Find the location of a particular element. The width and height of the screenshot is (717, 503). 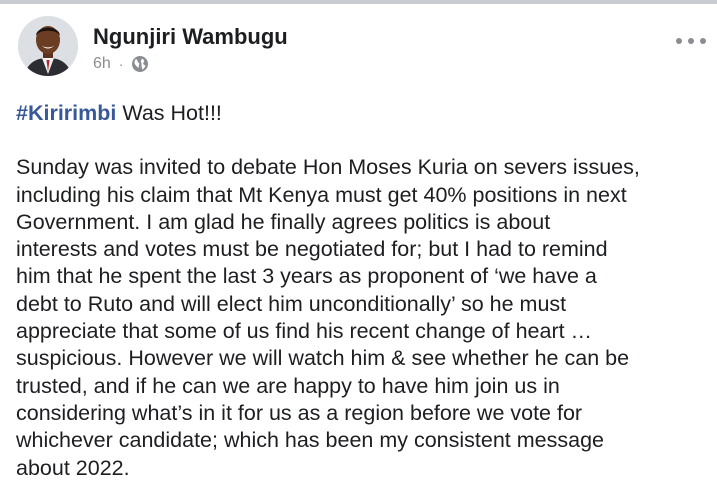

post-meta: 6h · is located at coordinates (121, 64).